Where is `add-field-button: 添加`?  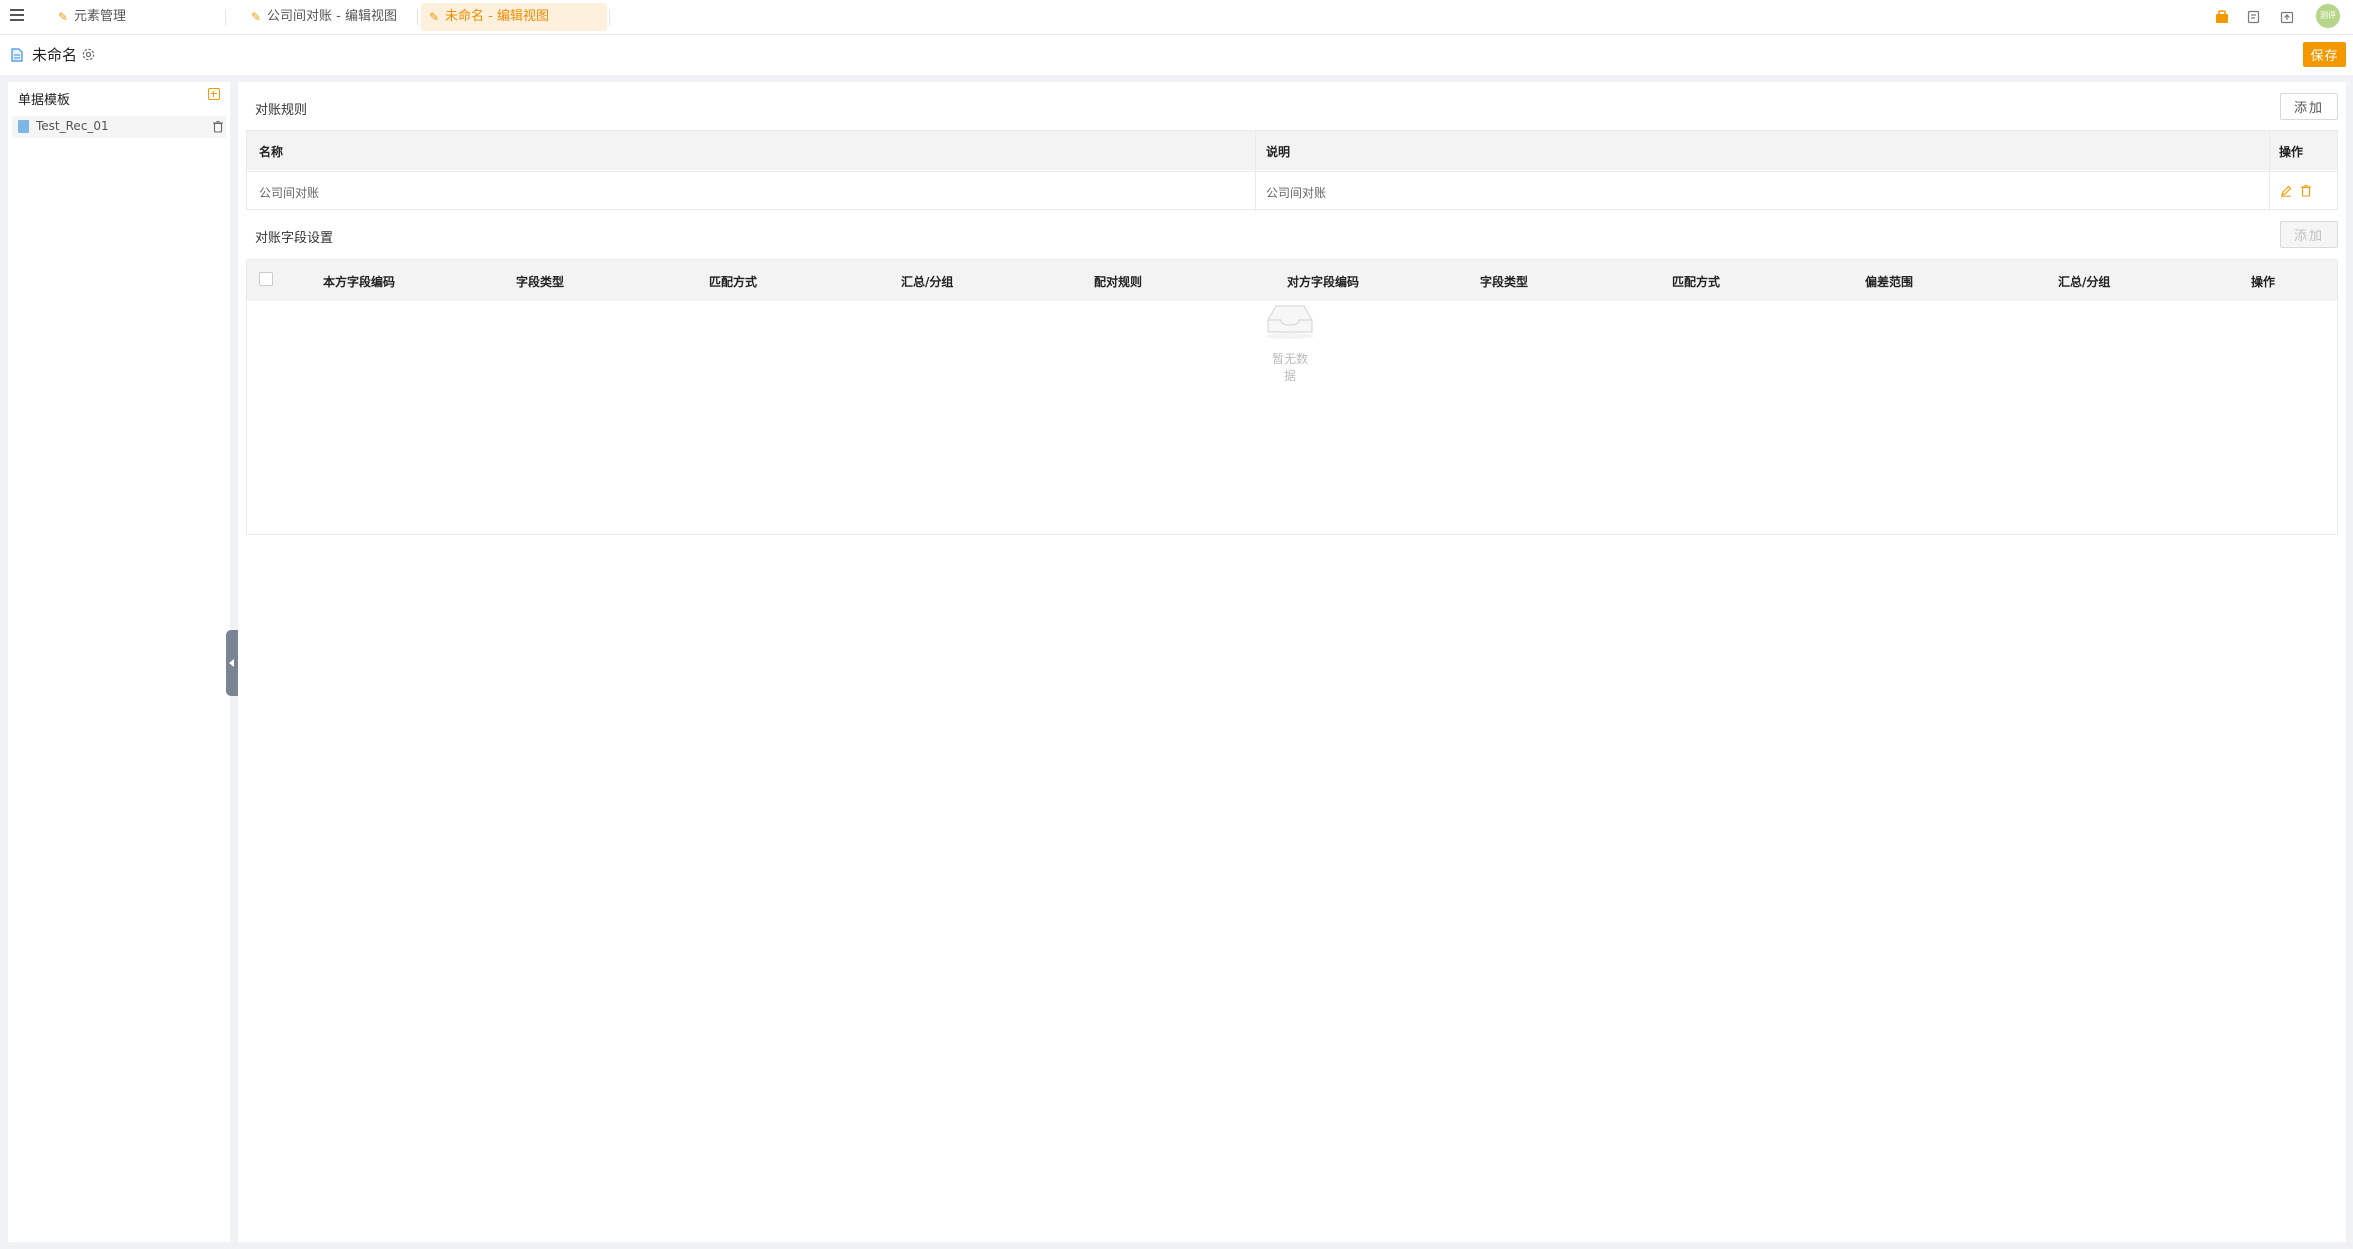 add-field-button: 添加 is located at coordinates (2309, 234).